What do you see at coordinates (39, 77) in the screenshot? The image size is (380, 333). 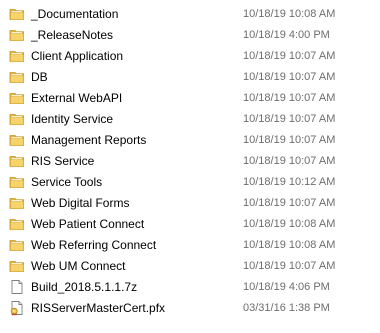 I see `file-name: DB` at bounding box center [39, 77].